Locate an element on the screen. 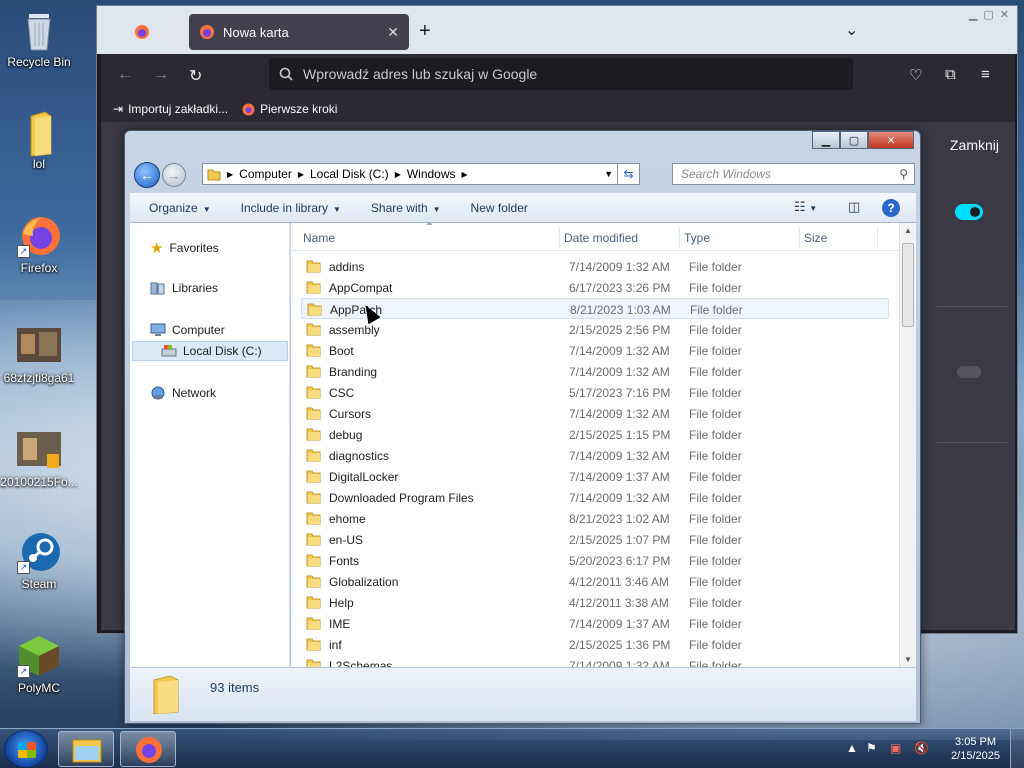 This screenshot has width=1024, height=768. search-icon: ⚲ is located at coordinates (903, 174).